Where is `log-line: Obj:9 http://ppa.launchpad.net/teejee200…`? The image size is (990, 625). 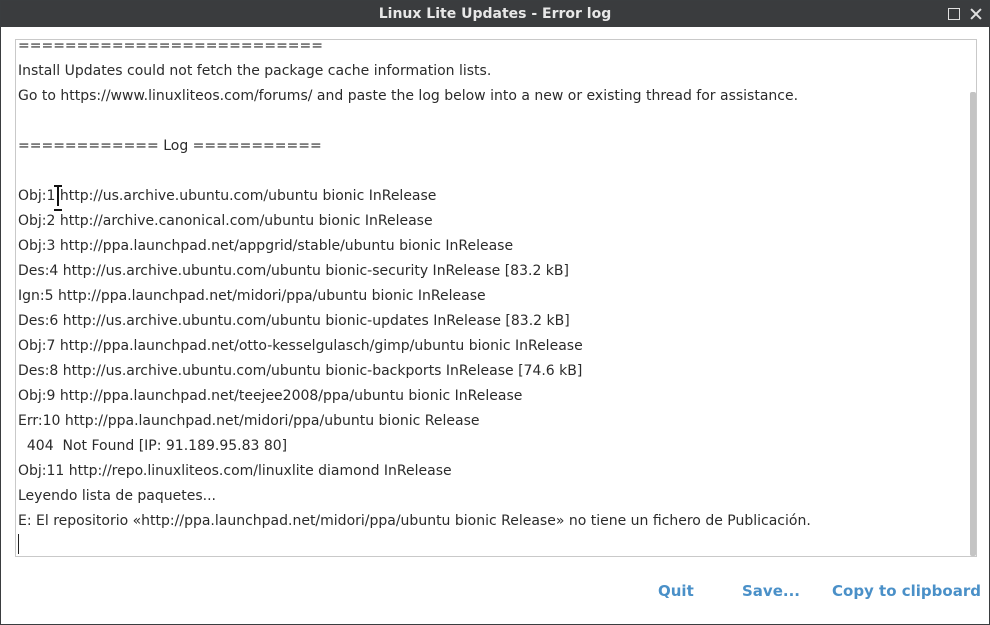
log-line: Obj:9 http://ppa.launchpad.net/teejee200… is located at coordinates (270, 396).